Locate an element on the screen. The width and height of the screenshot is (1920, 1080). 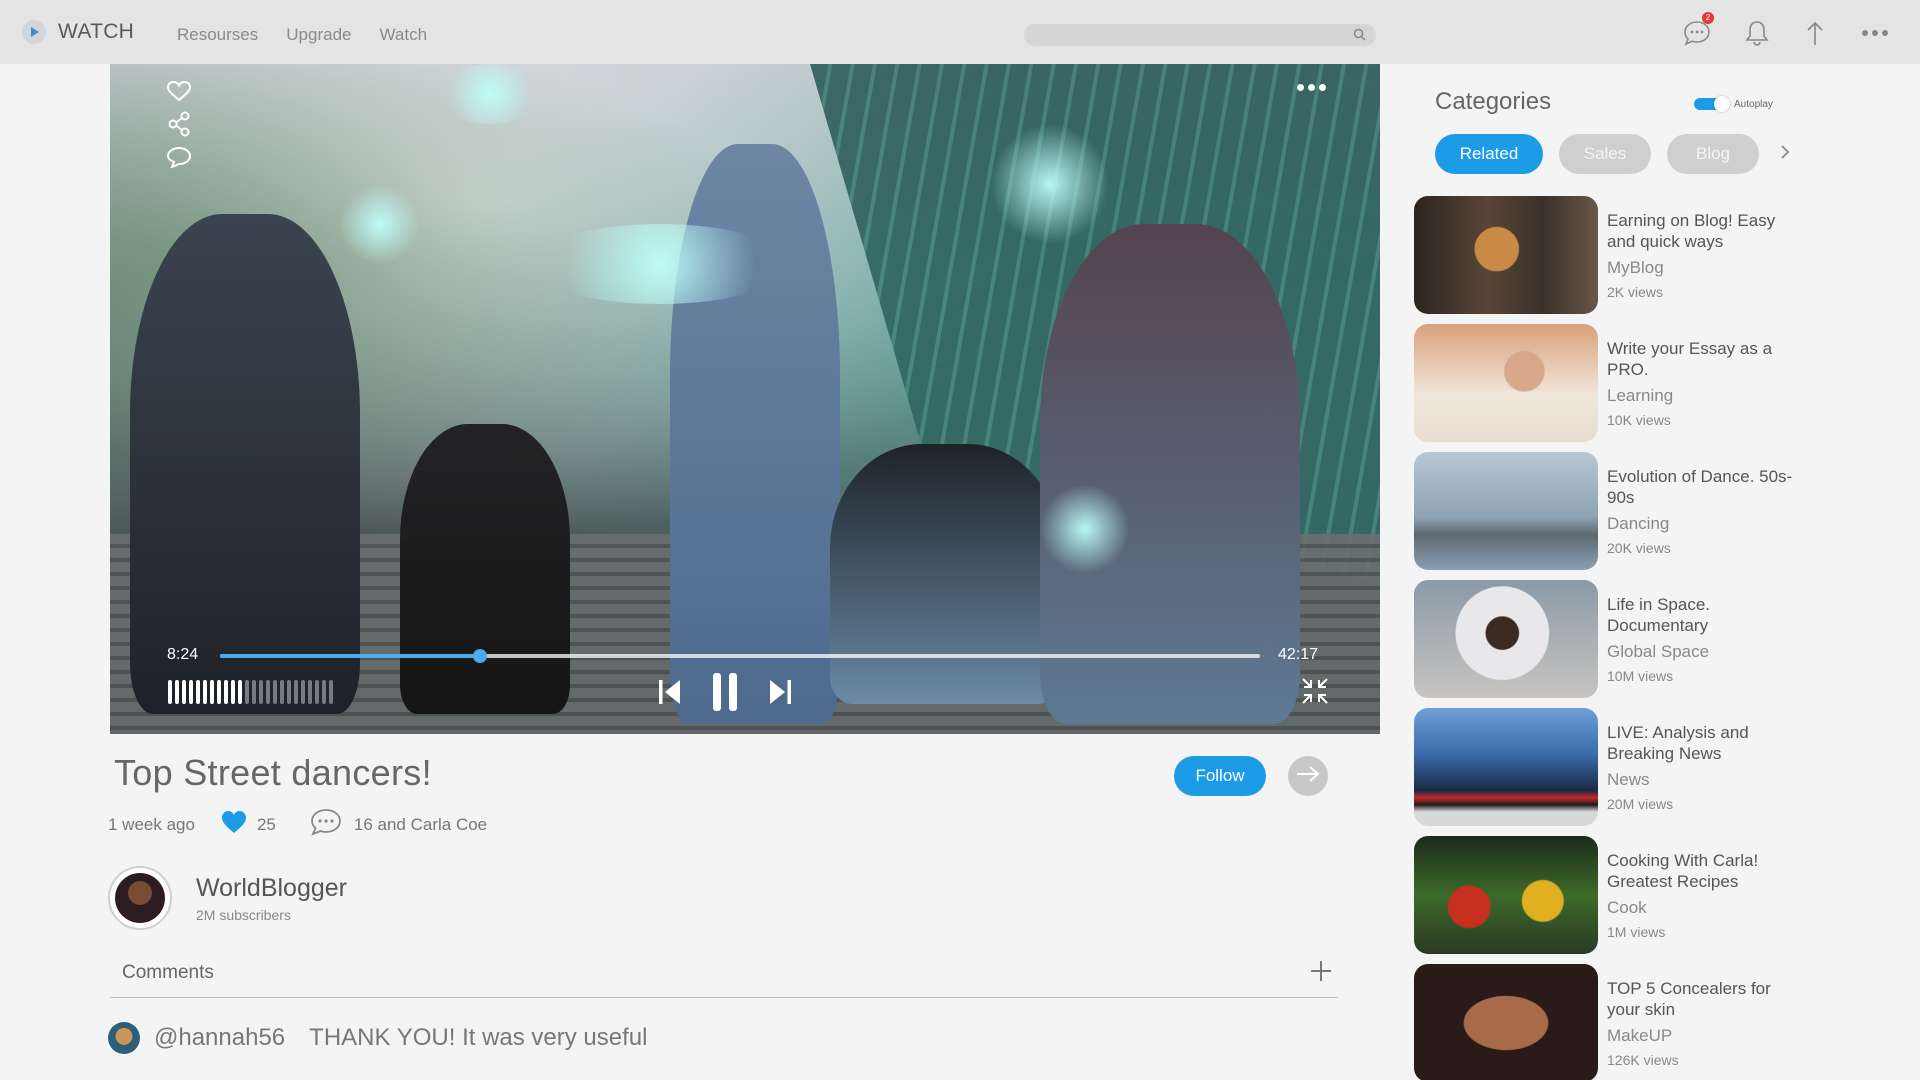
video-title: Top Street dancers! is located at coordinates (273, 772).